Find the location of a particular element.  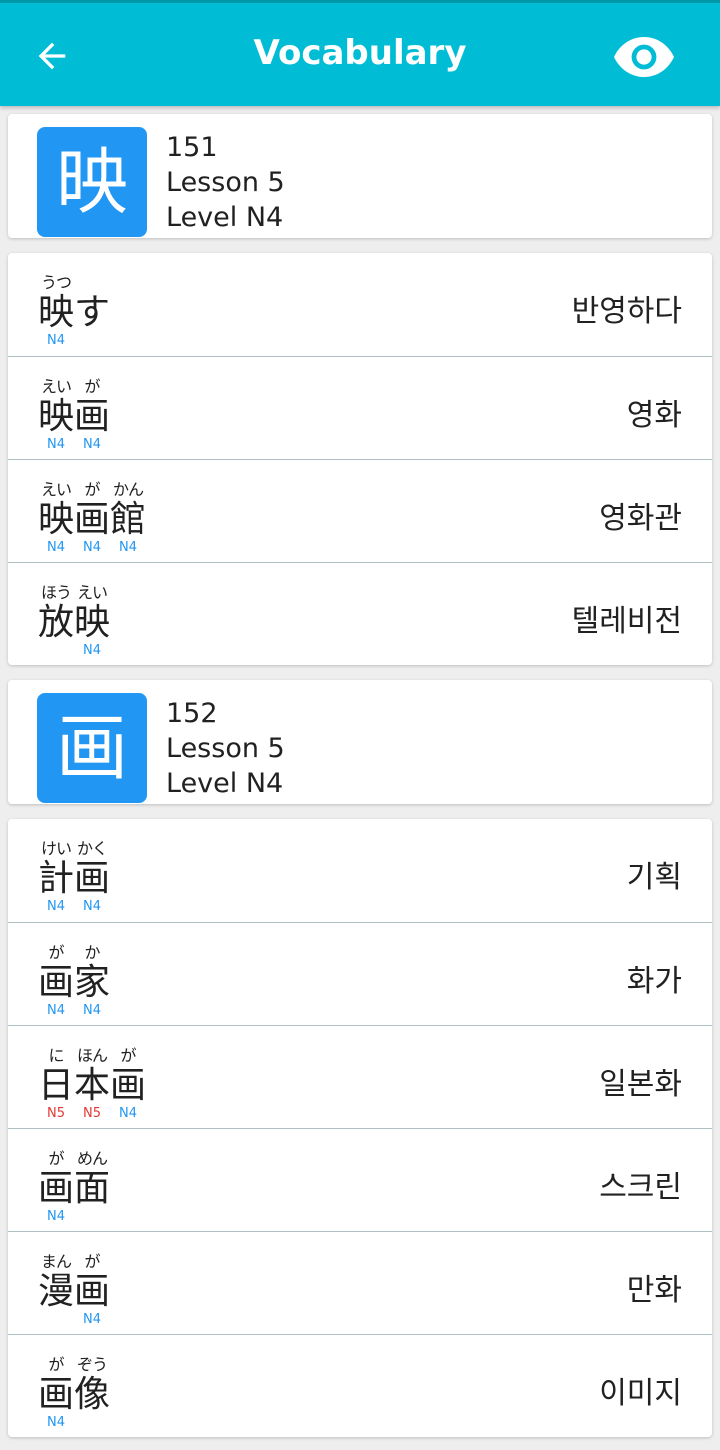

kanji-character: 漫 is located at coordinates (56, 1291).